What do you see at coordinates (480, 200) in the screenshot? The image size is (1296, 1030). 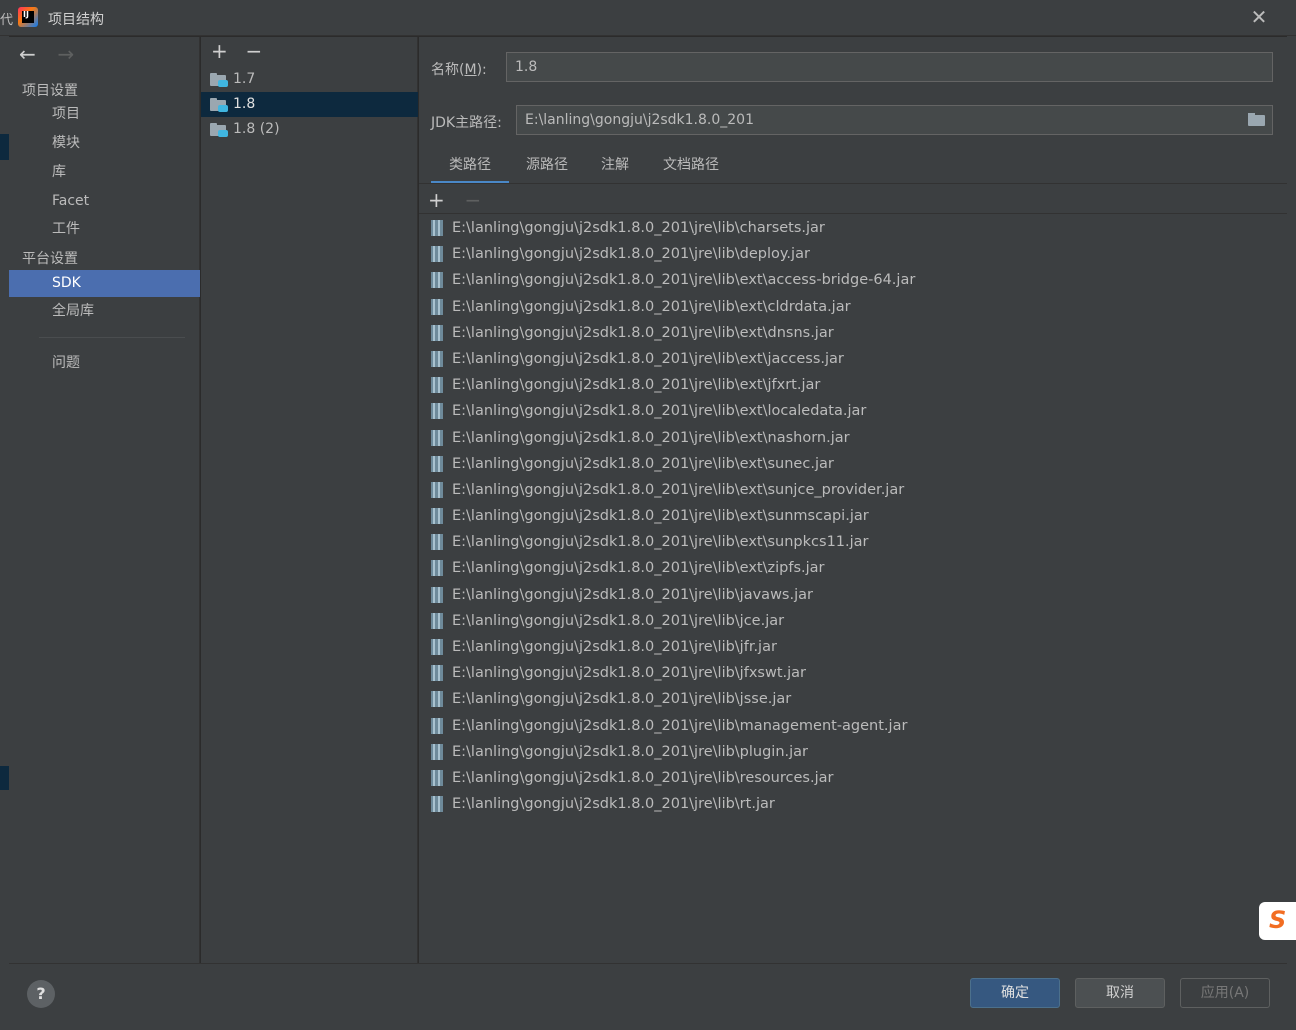 I see `remove-path-button: −` at bounding box center [480, 200].